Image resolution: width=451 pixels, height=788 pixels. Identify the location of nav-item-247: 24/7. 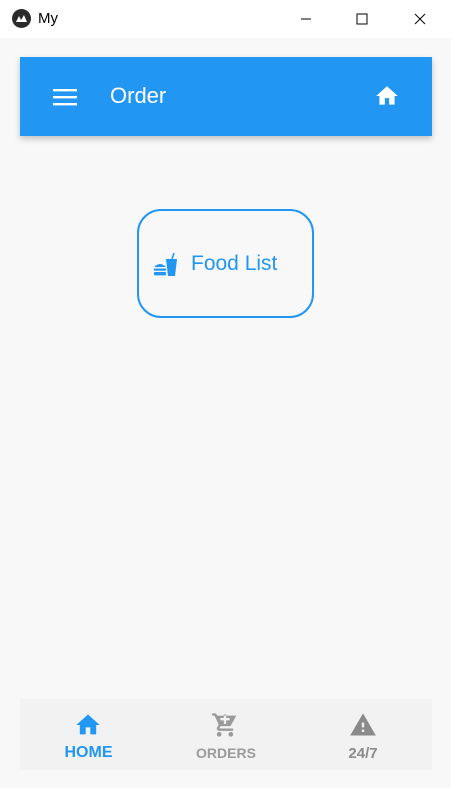
(363, 734).